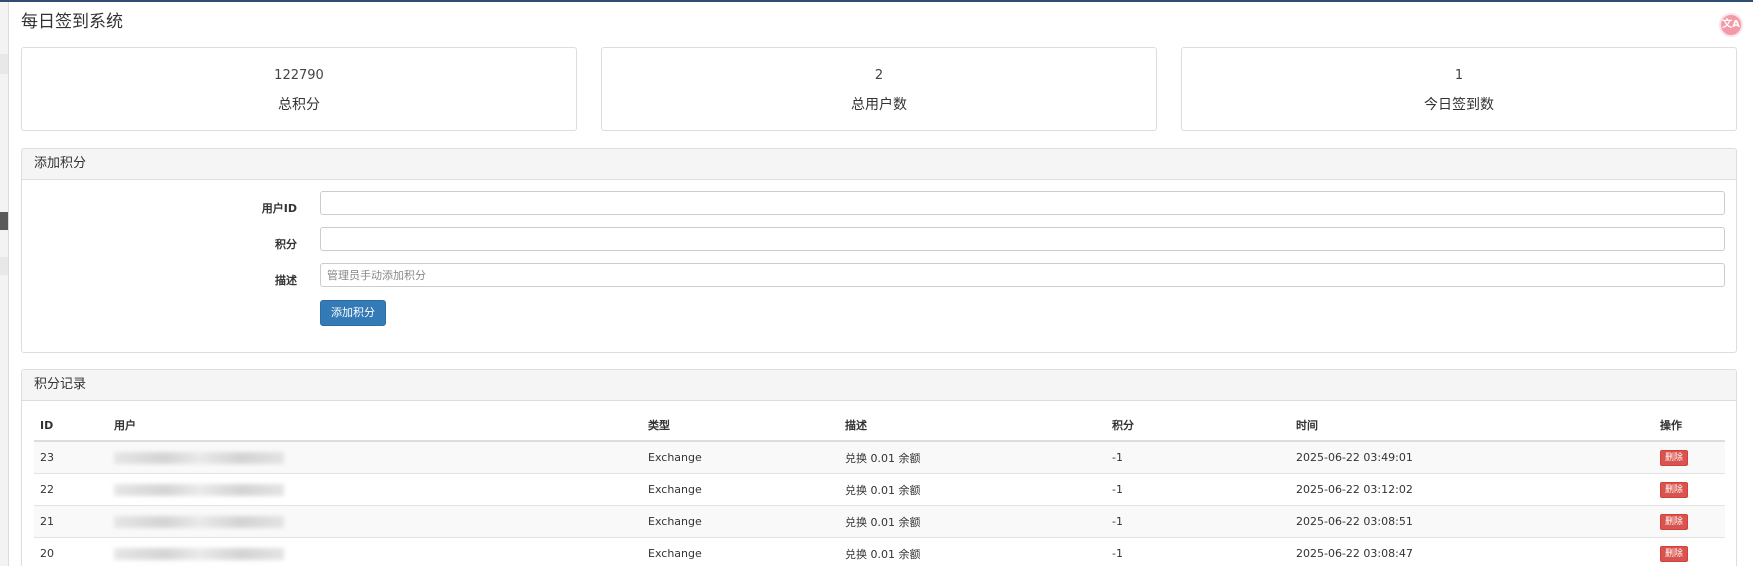  I want to click on panel-title: 添加积分, so click(879, 164).